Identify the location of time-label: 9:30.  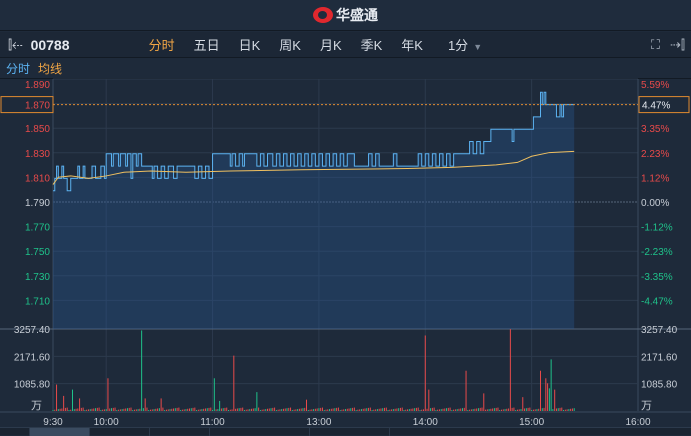
(53, 422).